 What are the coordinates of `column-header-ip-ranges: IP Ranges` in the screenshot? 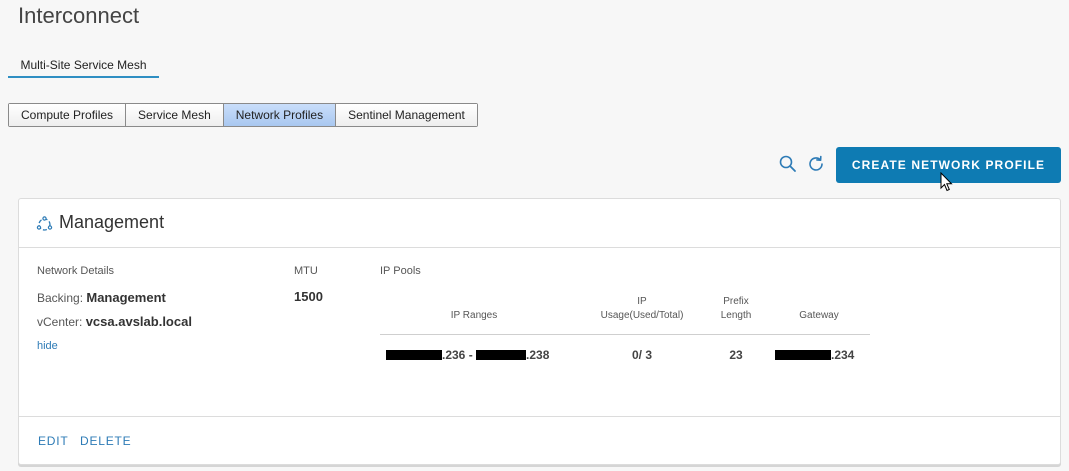 It's located at (474, 315).